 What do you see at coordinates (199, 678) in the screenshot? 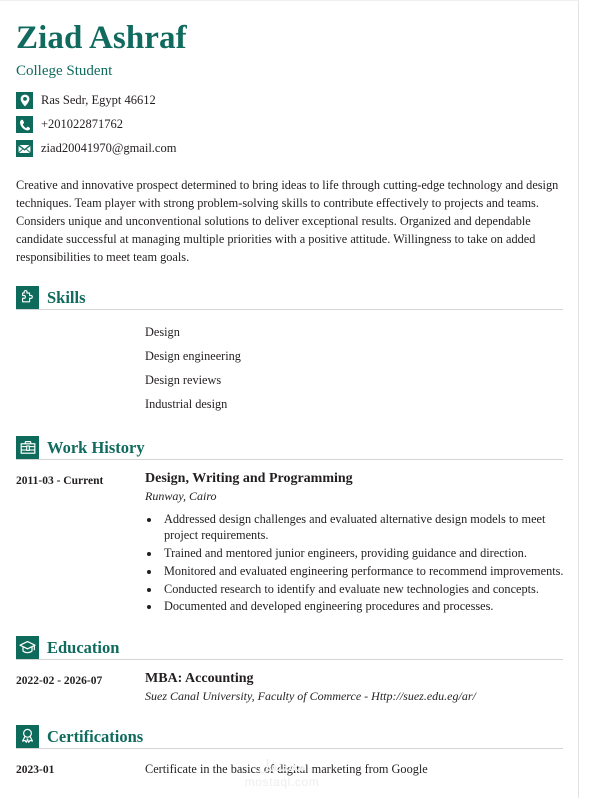
I see `education-entry-degree: MBA: Accounting` at bounding box center [199, 678].